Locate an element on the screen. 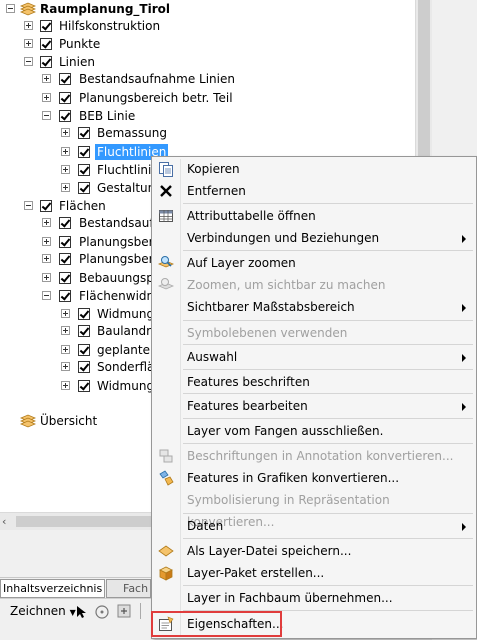  horizontal-scrollbar-thumb is located at coordinates (83, 521).